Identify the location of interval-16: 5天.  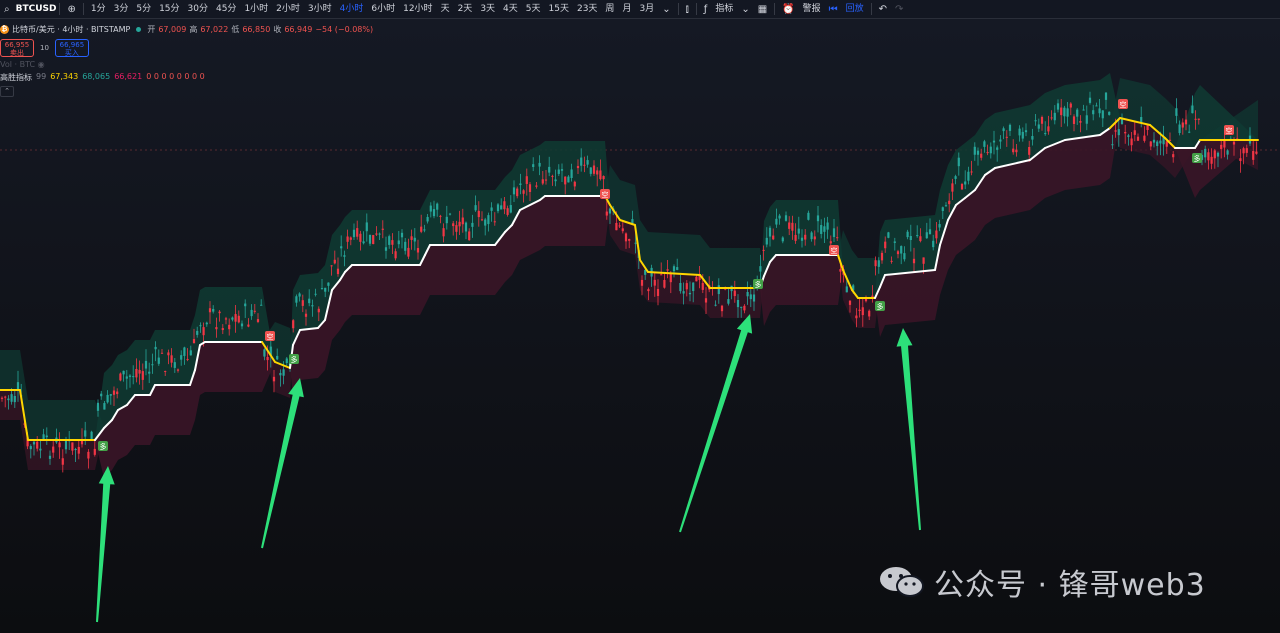
(533, 9).